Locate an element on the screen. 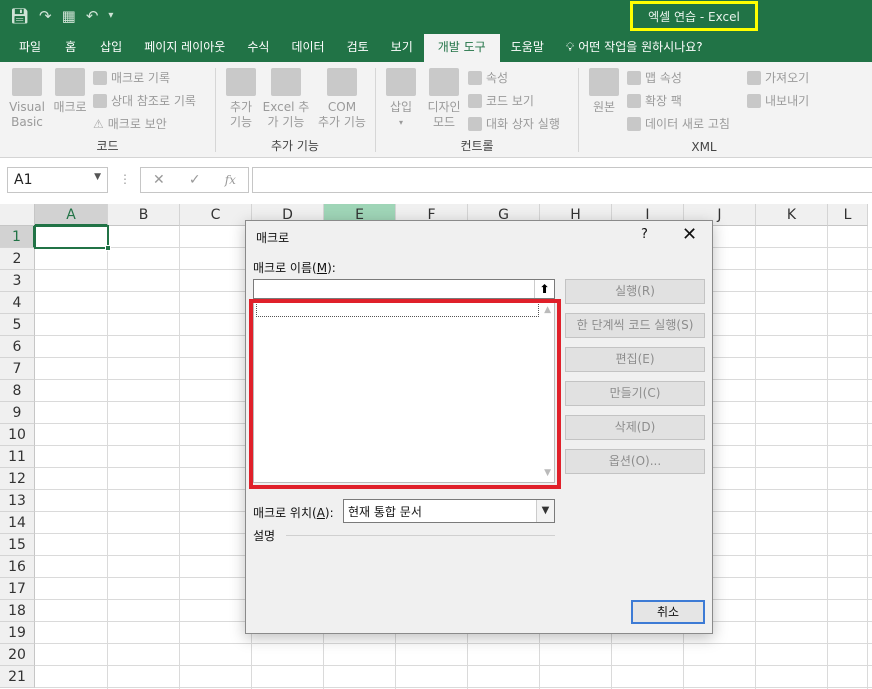 This screenshot has height=689, width=872. row-header-7: 7 is located at coordinates (17, 369).